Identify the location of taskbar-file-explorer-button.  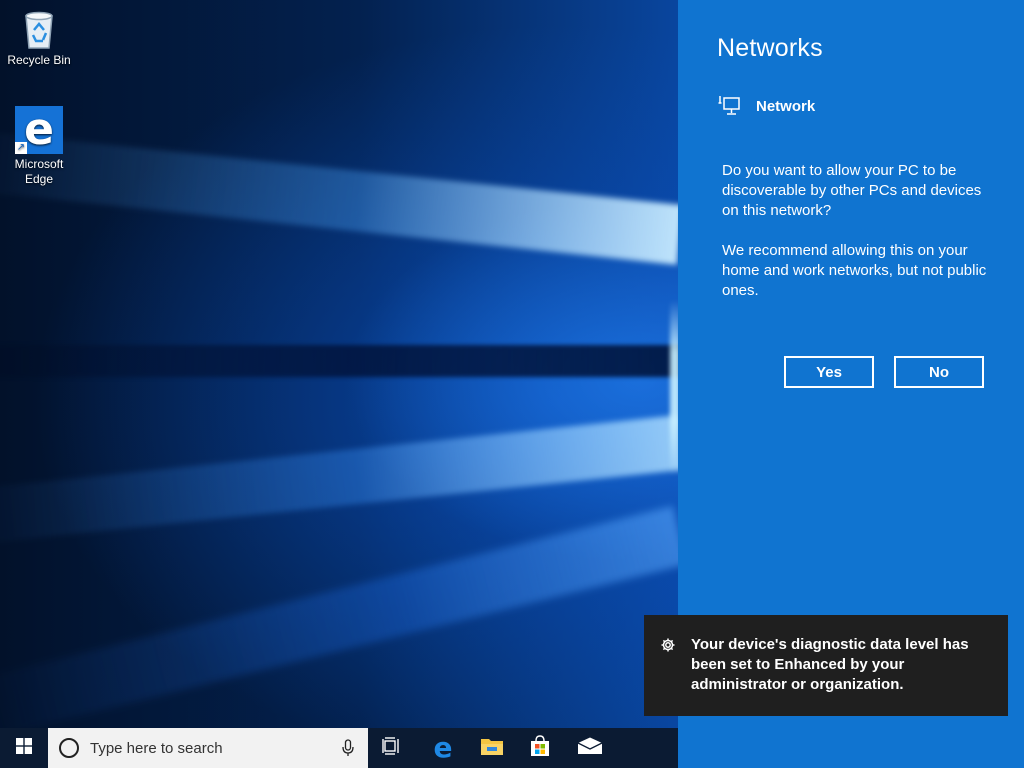
(492, 748).